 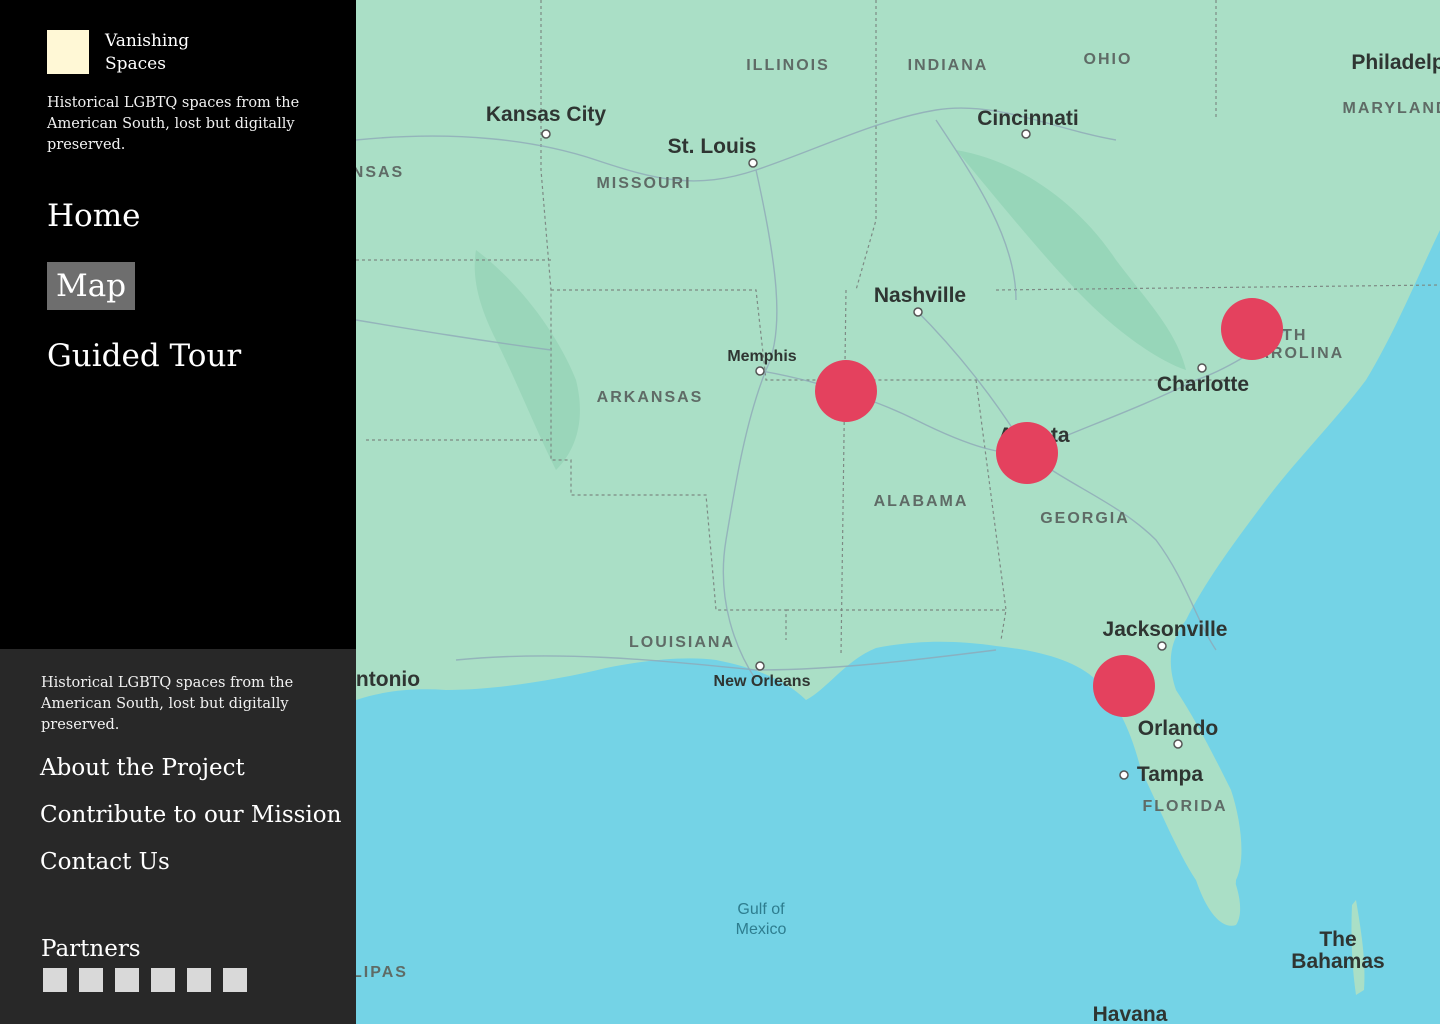 I want to click on city-label-kansas-city: Kansas City, so click(x=546, y=114).